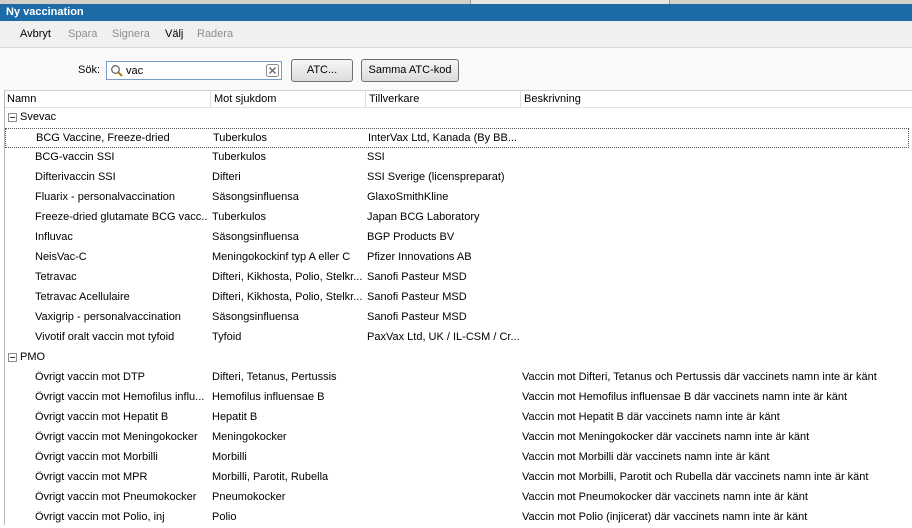 The width and height of the screenshot is (912, 528). What do you see at coordinates (224, 517) in the screenshot?
I see `cell-disease: Polio` at bounding box center [224, 517].